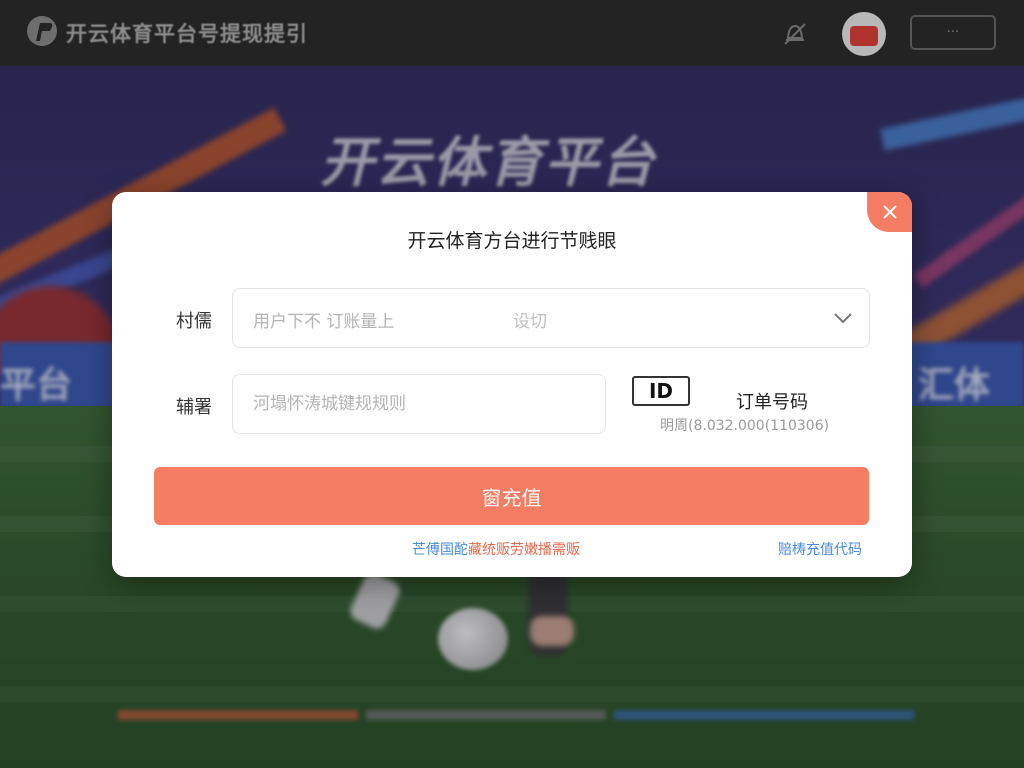 The width and height of the screenshot is (1024, 768). Describe the element at coordinates (512, 241) in the screenshot. I see `modal-title: 开云体育方台进行节贱眼` at that location.